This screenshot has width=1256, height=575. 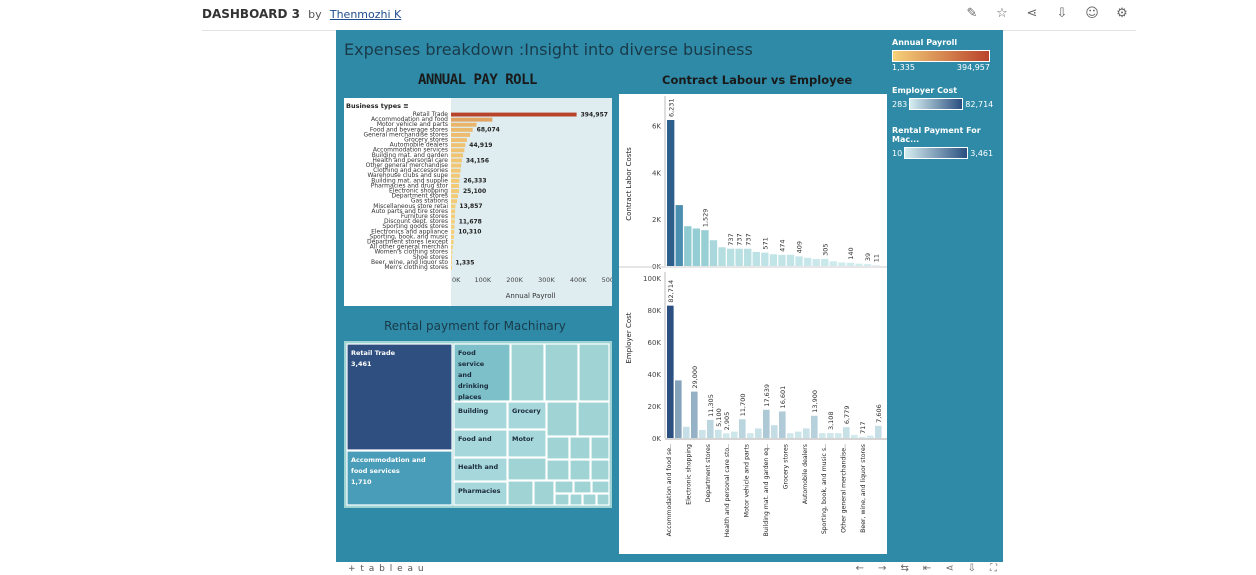 What do you see at coordinates (1122, 14) in the screenshot?
I see `settings-icon: ⚙` at bounding box center [1122, 14].